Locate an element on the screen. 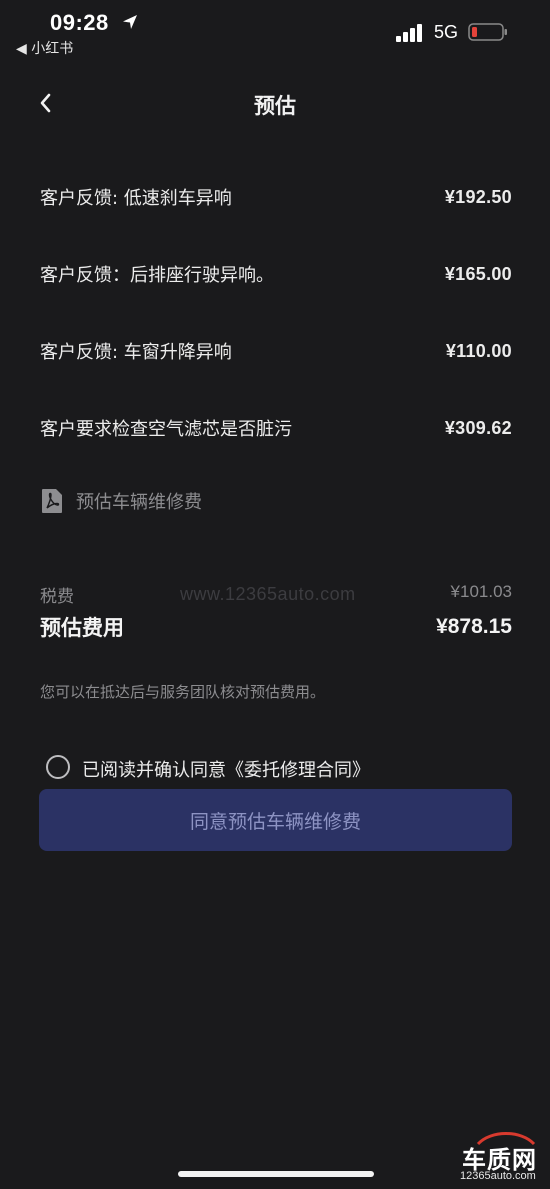 The width and height of the screenshot is (550, 1189). total-value: ¥878.15 is located at coordinates (474, 626).